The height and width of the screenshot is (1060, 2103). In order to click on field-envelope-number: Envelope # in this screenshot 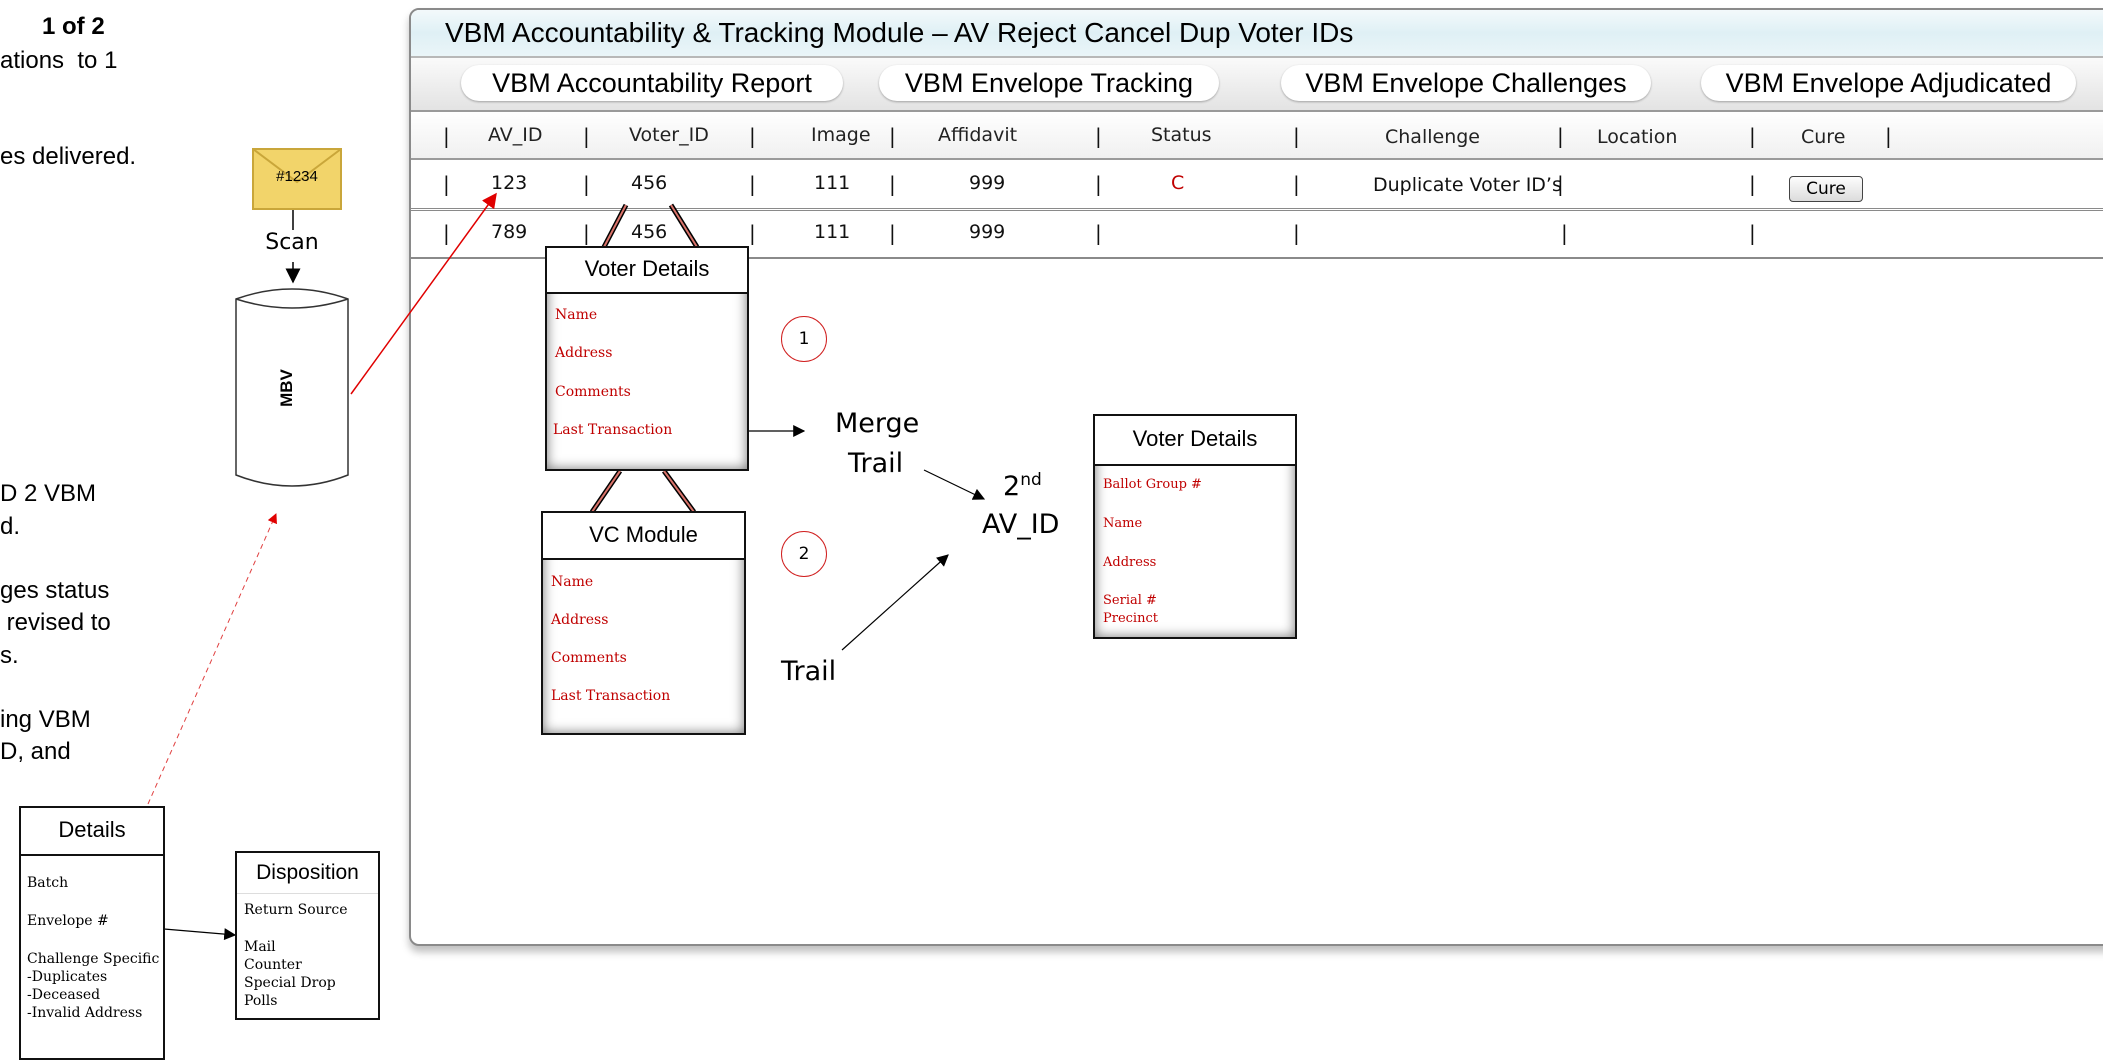, I will do `click(68, 921)`.